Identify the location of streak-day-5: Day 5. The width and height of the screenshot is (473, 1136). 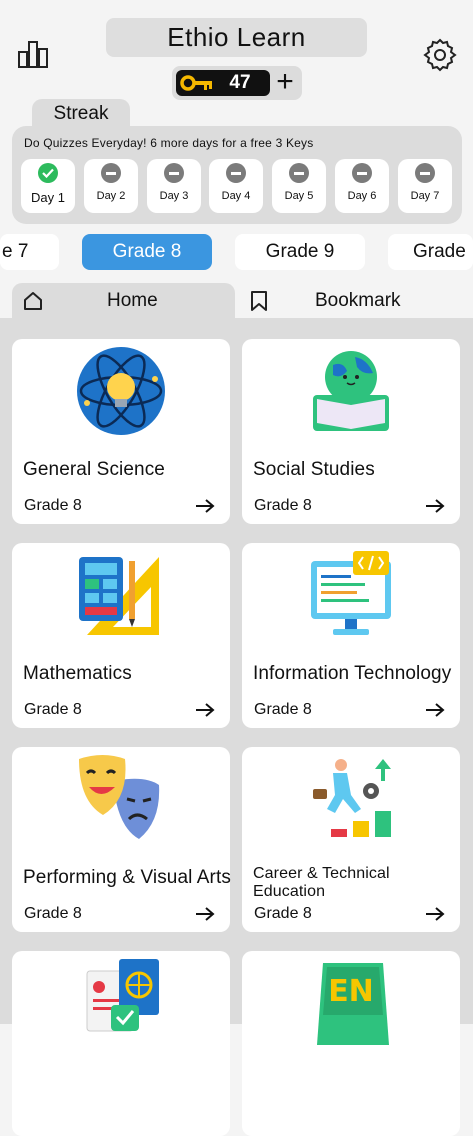
(299, 186).